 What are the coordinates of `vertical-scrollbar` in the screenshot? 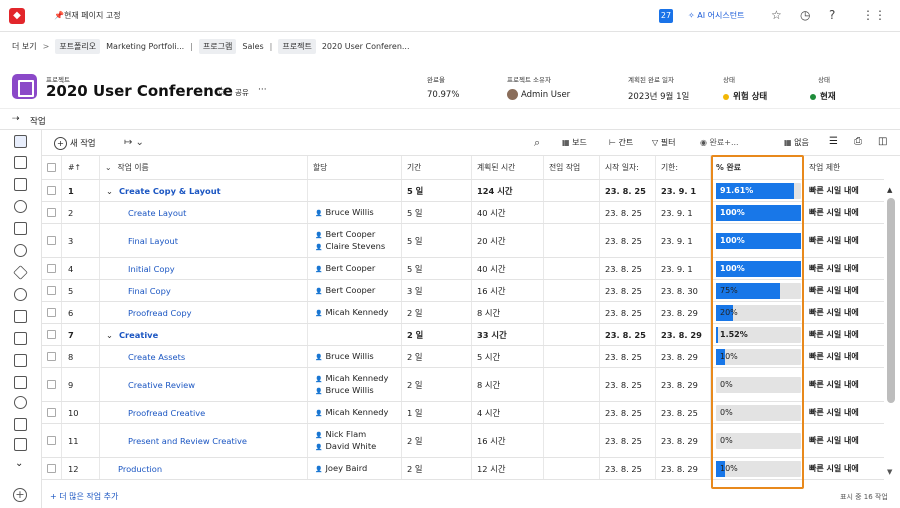 It's located at (891, 300).